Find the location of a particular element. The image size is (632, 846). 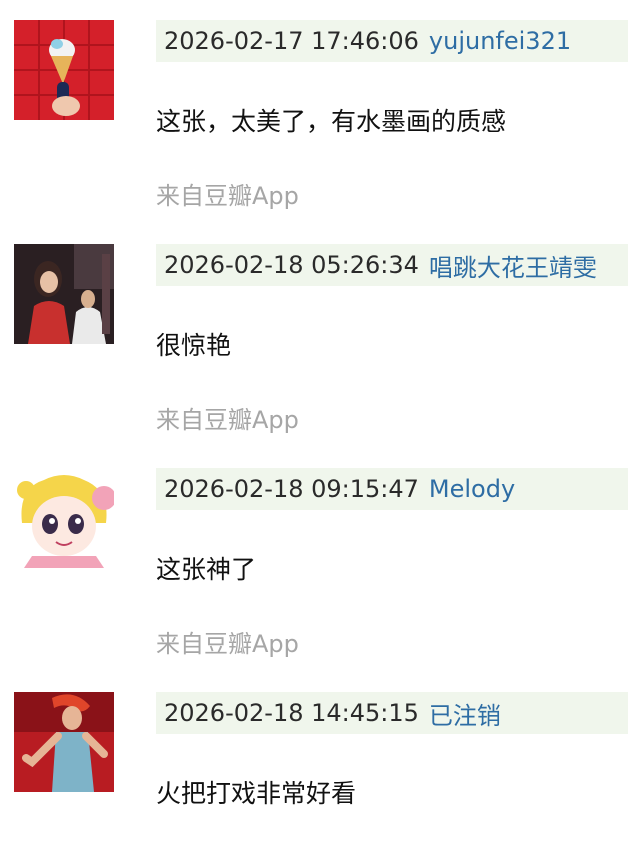

comment-text: 很惊艳 is located at coordinates (194, 345).